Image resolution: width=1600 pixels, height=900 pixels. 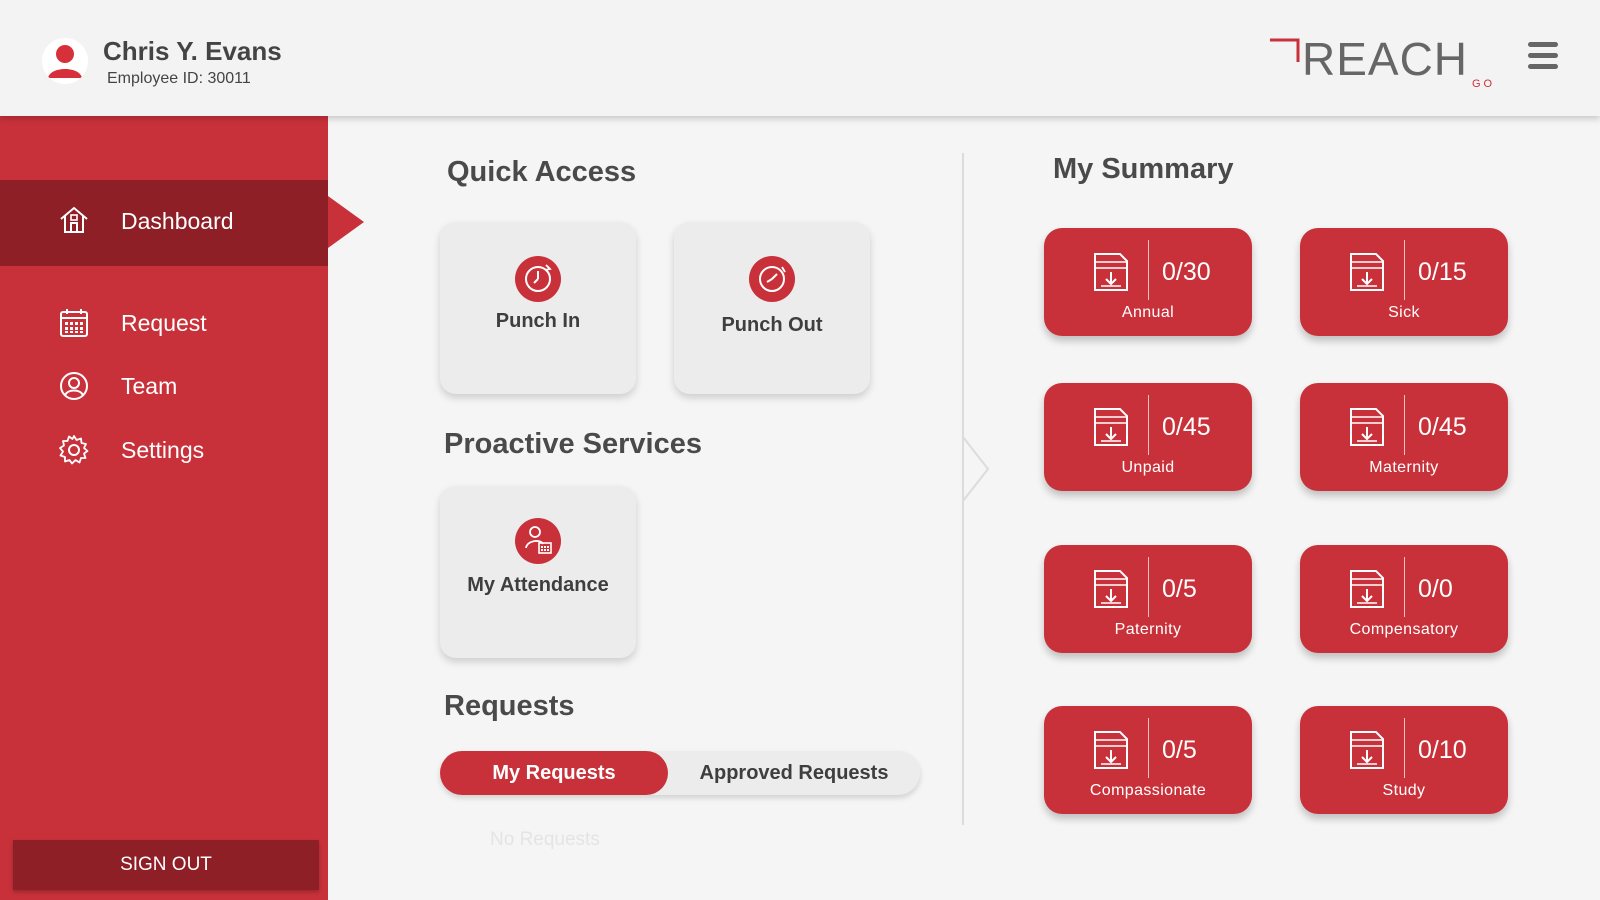 I want to click on summary-card-study: 0/10 Study, so click(x=1404, y=760).